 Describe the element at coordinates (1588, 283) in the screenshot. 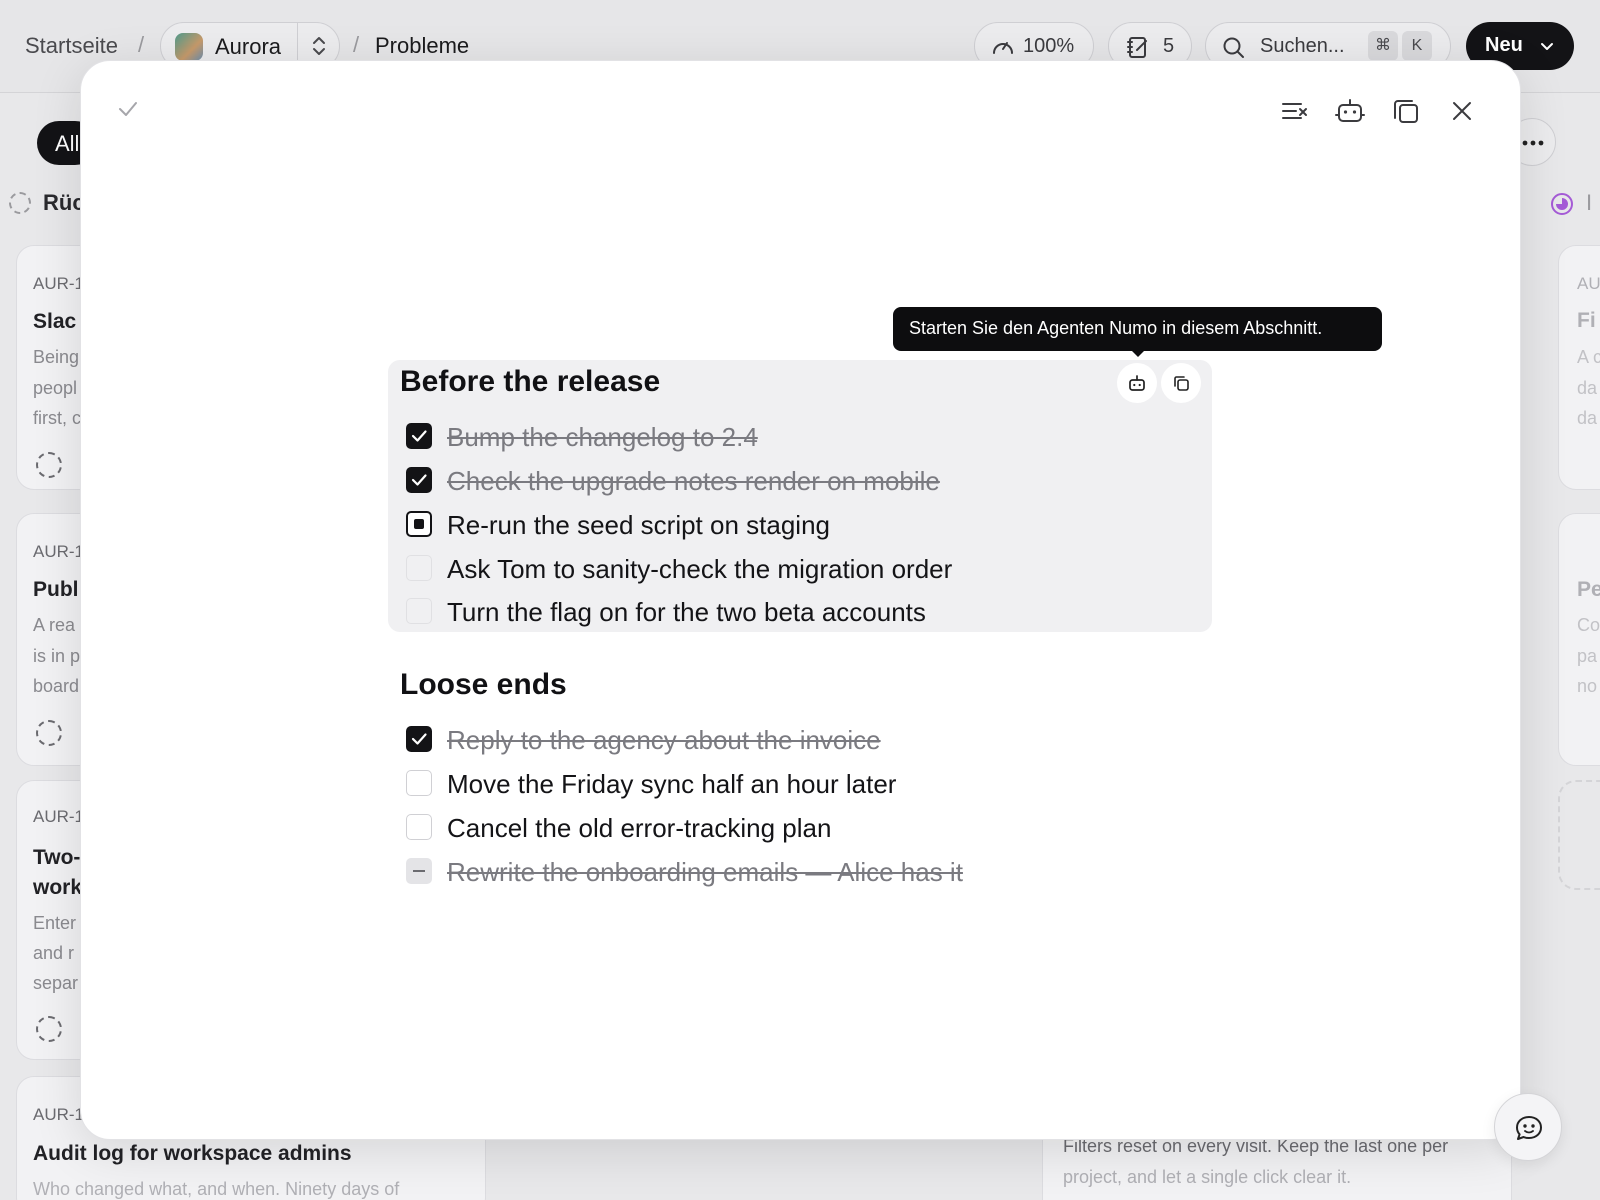

I see `issue-id: AU` at that location.